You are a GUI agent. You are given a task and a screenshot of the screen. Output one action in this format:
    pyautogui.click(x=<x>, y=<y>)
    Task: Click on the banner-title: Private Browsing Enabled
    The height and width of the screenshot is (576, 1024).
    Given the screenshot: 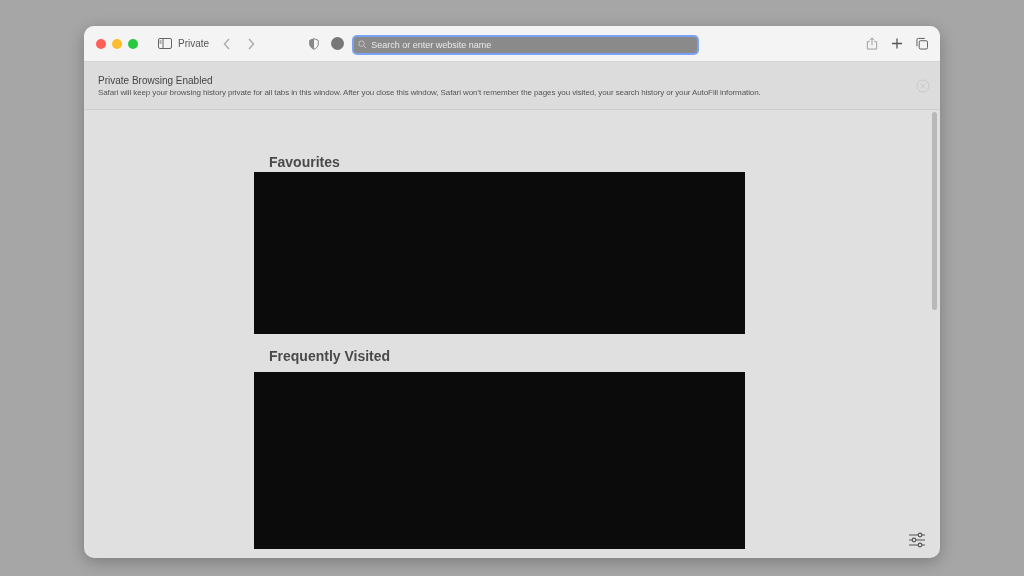 What is the action you would take?
    pyautogui.click(x=156, y=80)
    